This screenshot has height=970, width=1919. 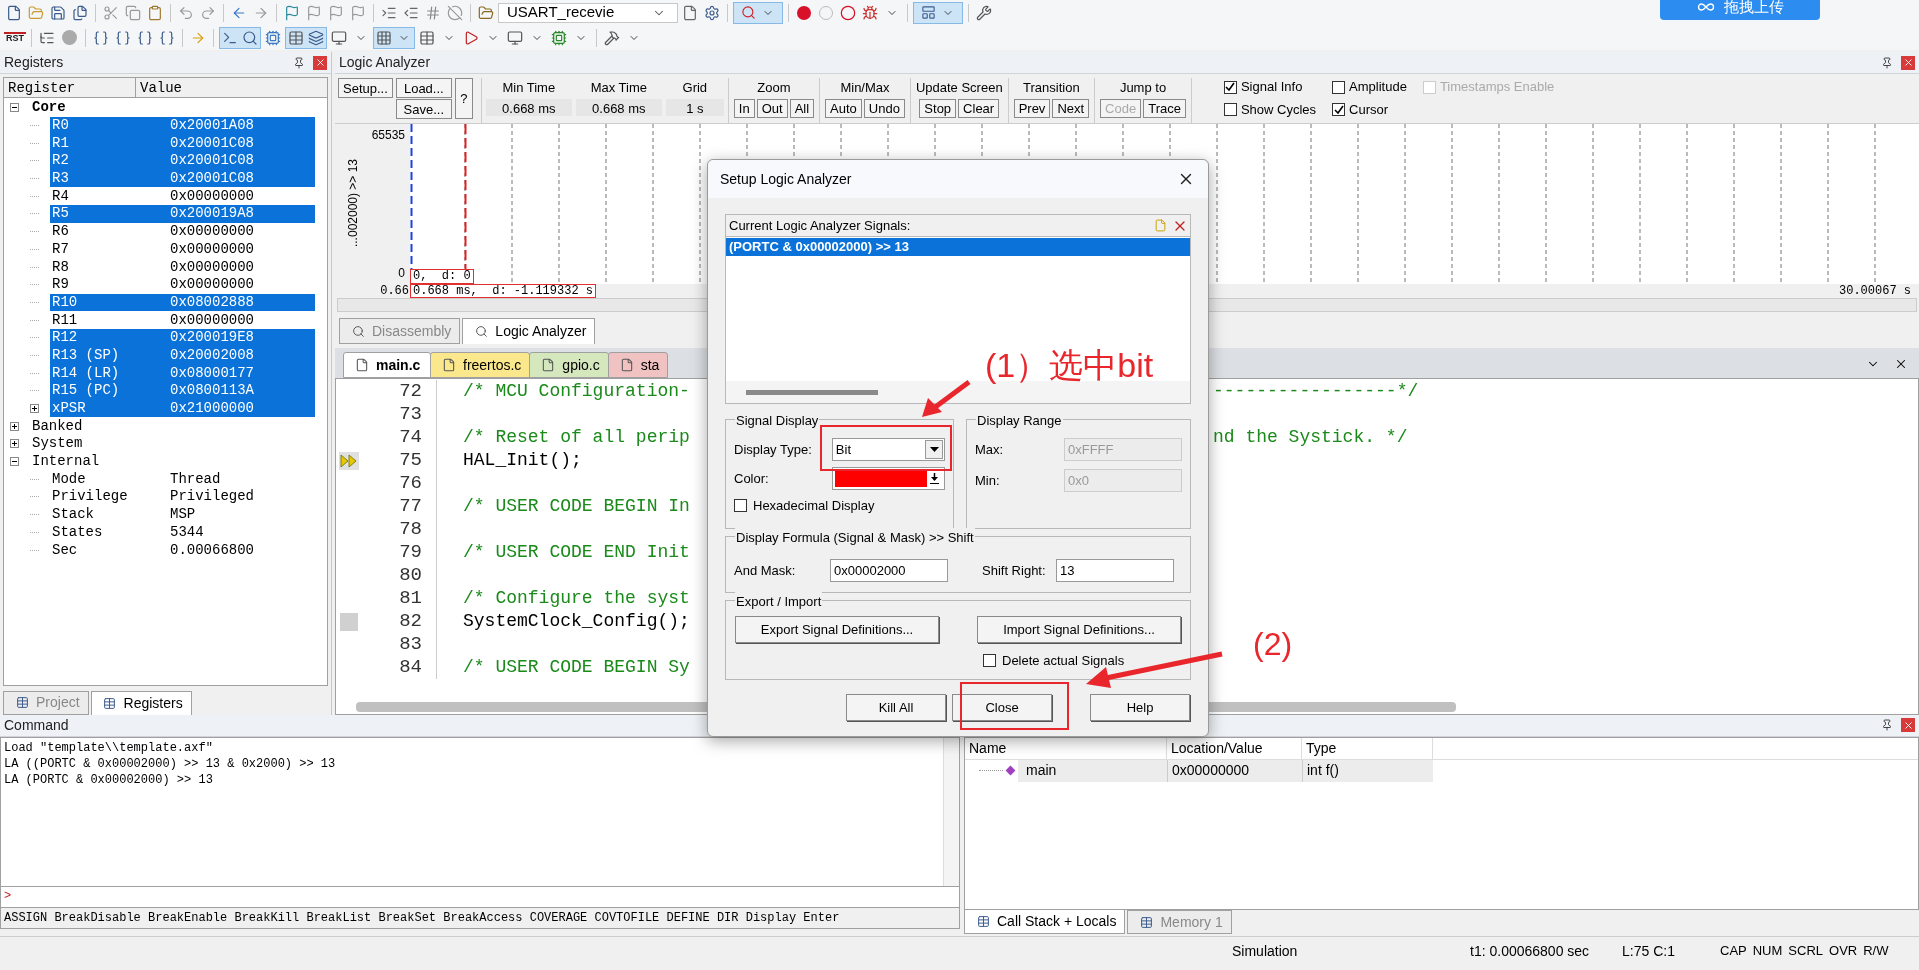 I want to click on register-value: 5344, so click(x=187, y=532).